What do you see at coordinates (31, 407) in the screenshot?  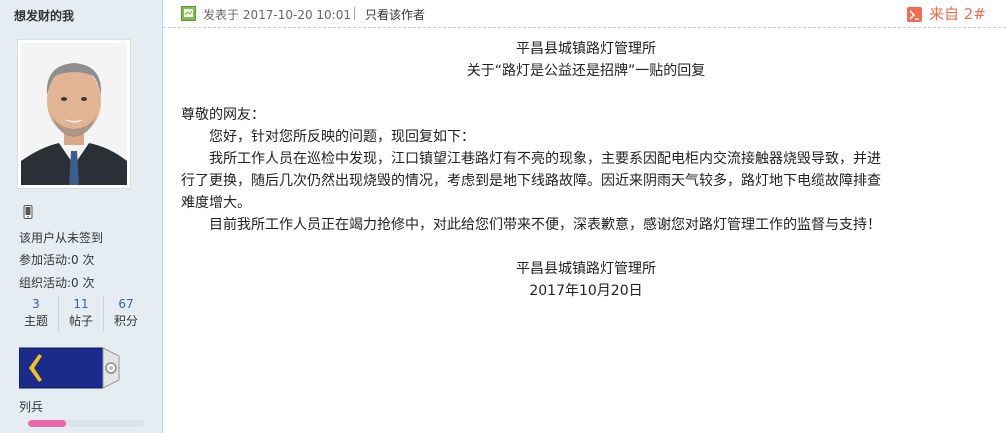 I see `rank-name: 列兵` at bounding box center [31, 407].